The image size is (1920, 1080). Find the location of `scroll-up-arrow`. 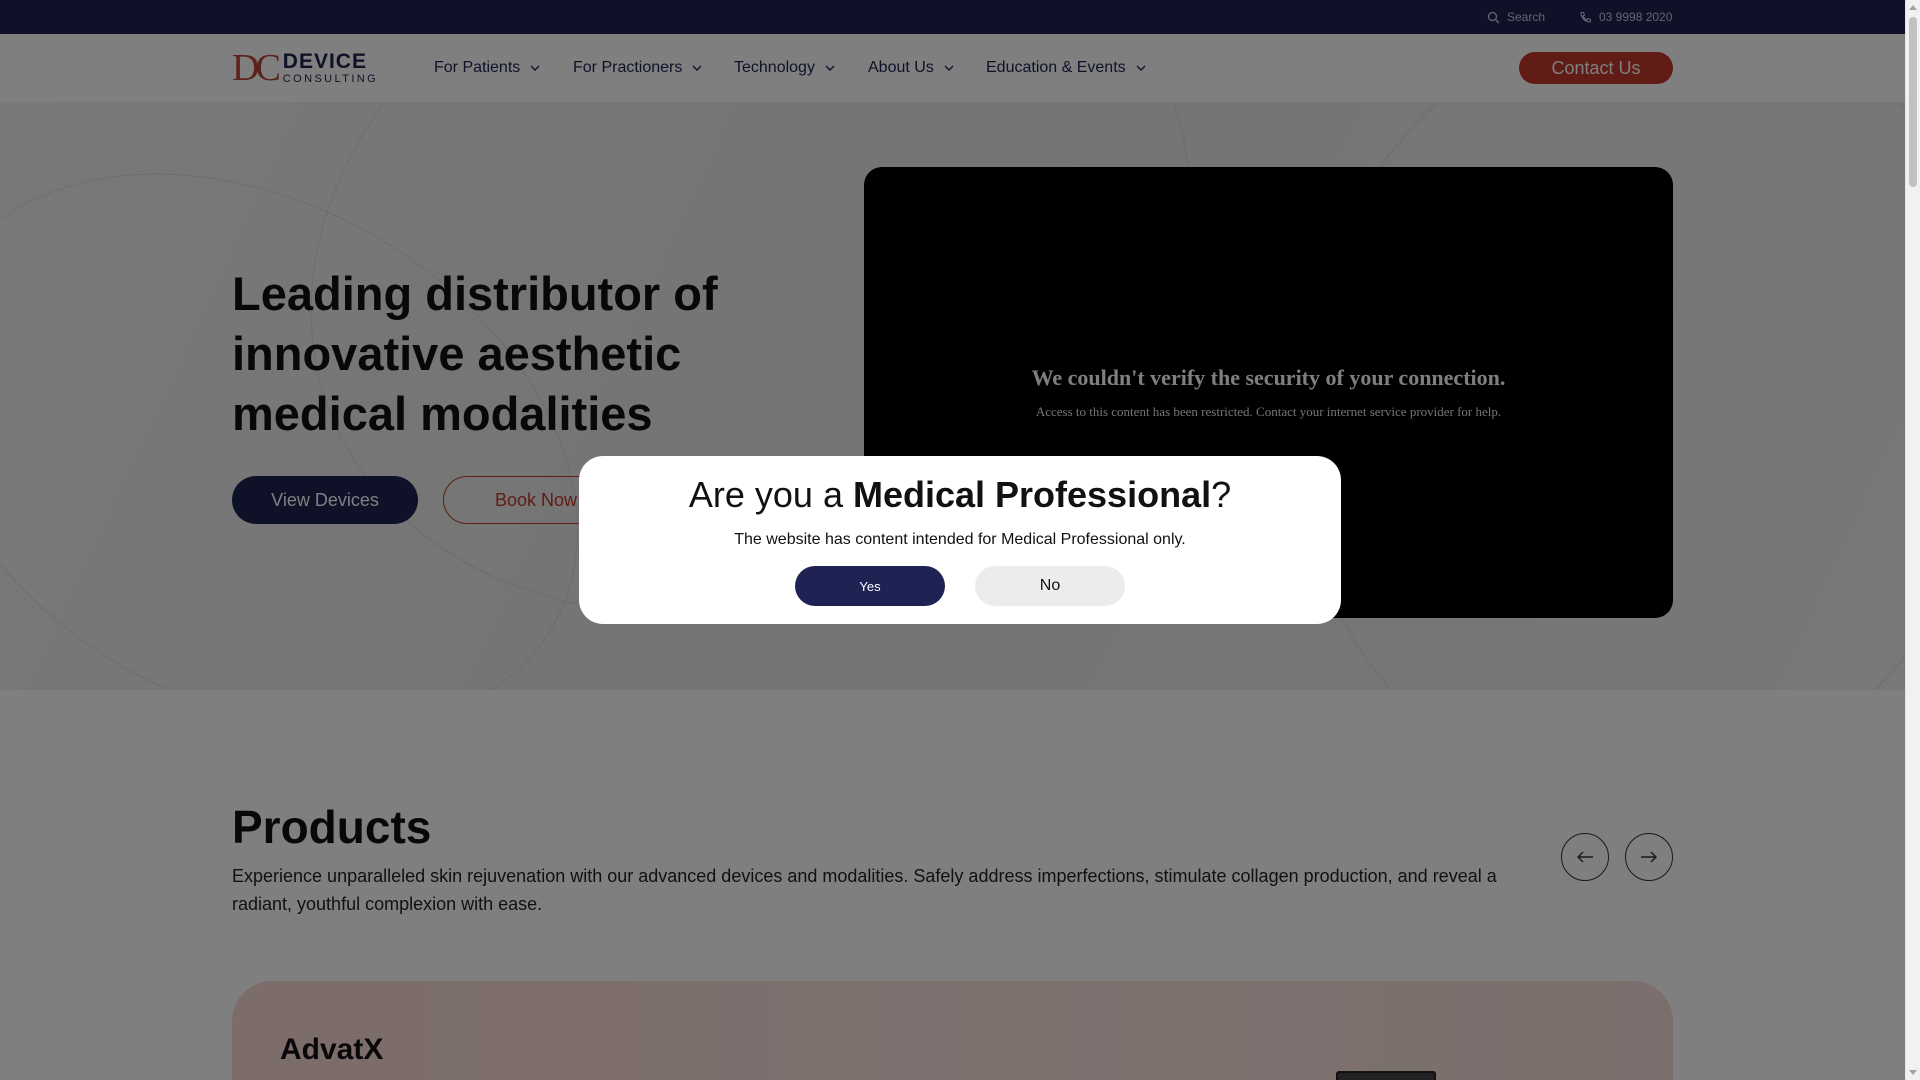

scroll-up-arrow is located at coordinates (1913, 7).